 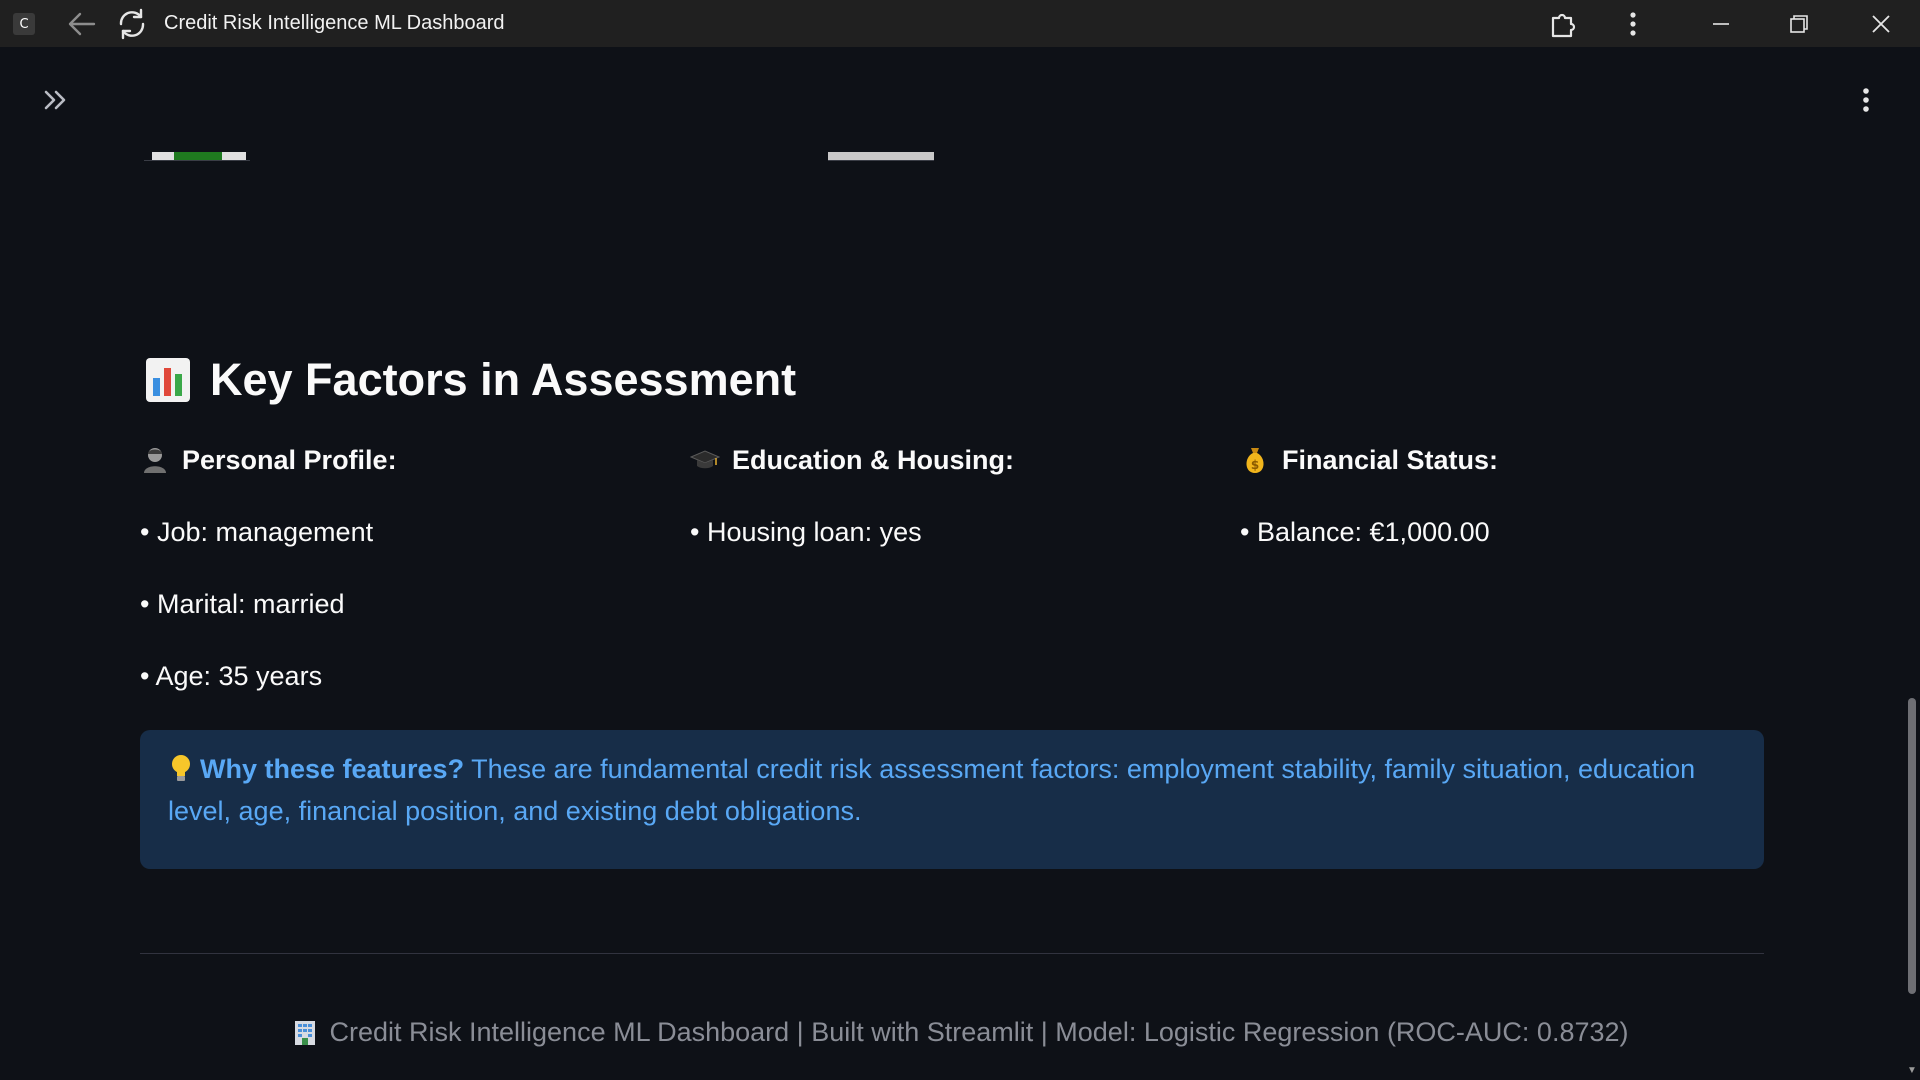 I want to click on factor-item-job: • Job: management, so click(x=257, y=531).